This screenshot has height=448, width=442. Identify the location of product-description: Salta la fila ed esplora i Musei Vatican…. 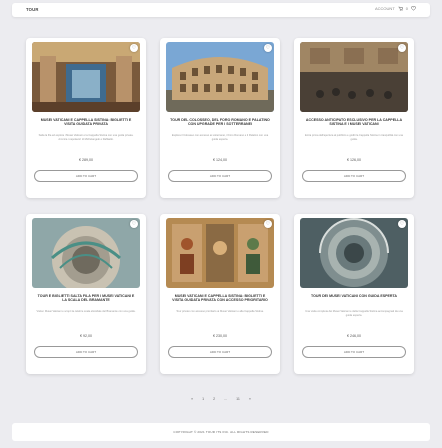
(86, 137).